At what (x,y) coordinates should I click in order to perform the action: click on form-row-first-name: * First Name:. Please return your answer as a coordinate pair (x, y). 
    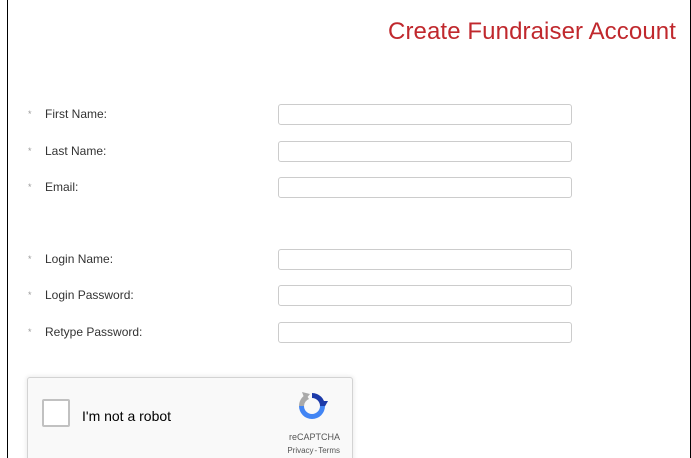
    Looking at the image, I should click on (349, 115).